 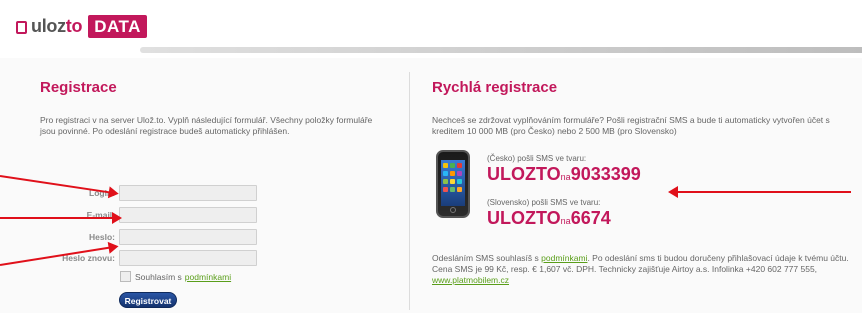 What do you see at coordinates (537, 158) in the screenshot?
I see `sms-cz-label: (Česko) pošli SMS ve tvaru:` at bounding box center [537, 158].